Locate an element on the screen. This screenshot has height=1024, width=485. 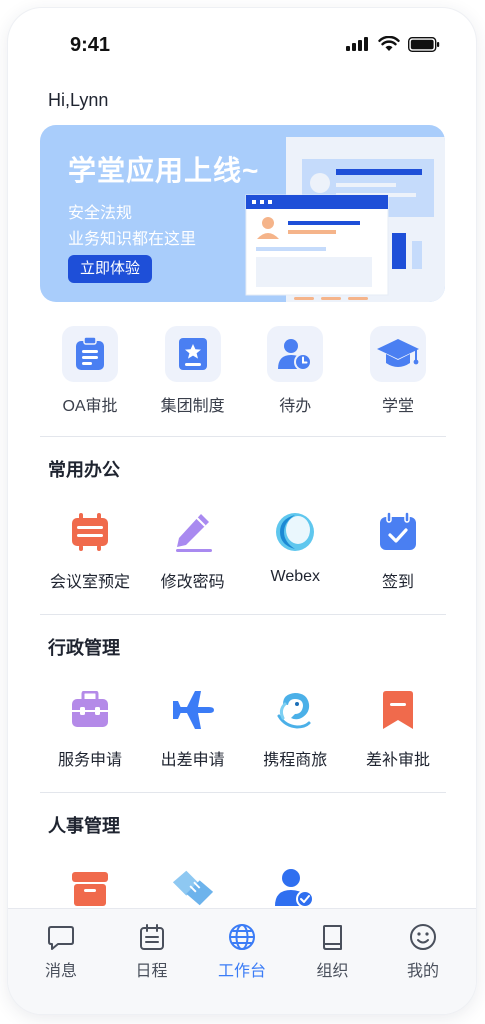
section-title-admin: 行政管理 is located at coordinates (84, 648).